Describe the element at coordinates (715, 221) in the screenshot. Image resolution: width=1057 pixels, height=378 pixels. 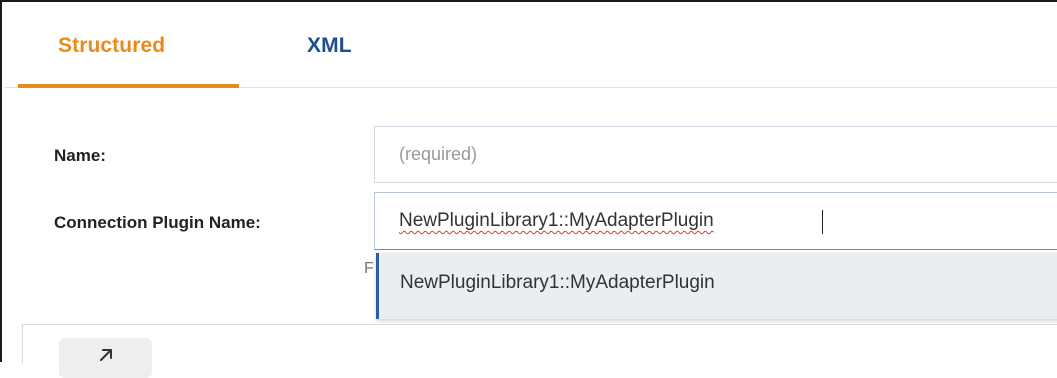
I see `plugin-name-field: NewPluginLibrary1::MyAdapterPlugin` at that location.